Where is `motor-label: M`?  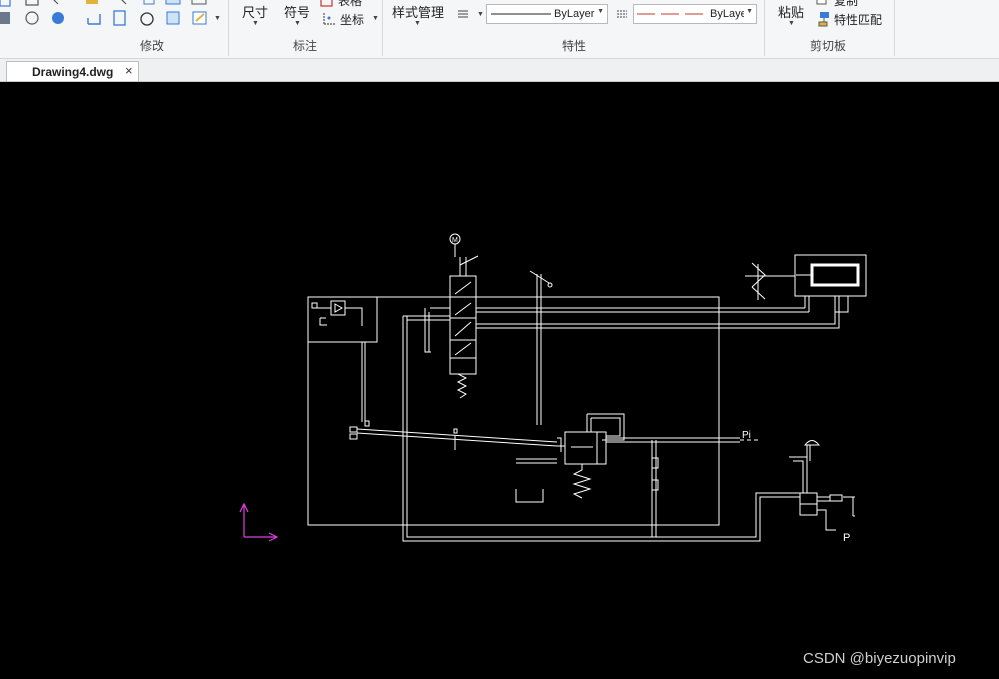 motor-label: M is located at coordinates (455, 240).